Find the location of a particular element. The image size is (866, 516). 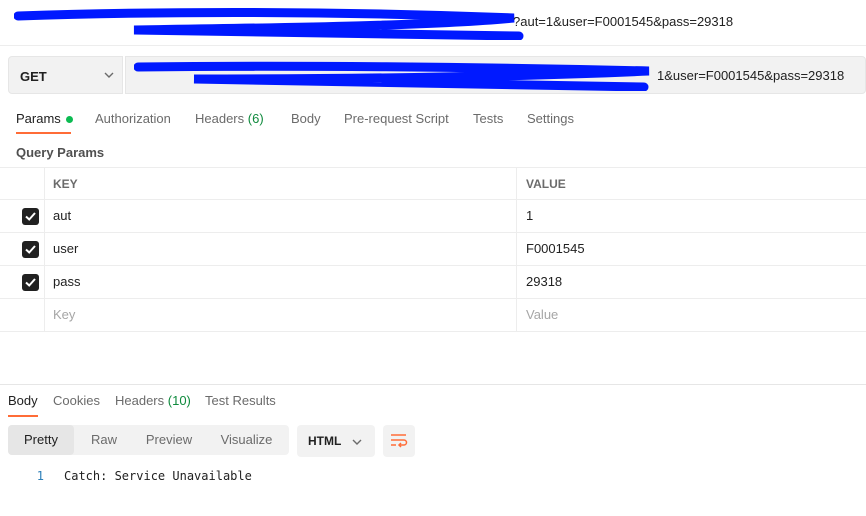

table-row-new: Key Value is located at coordinates (433, 315).